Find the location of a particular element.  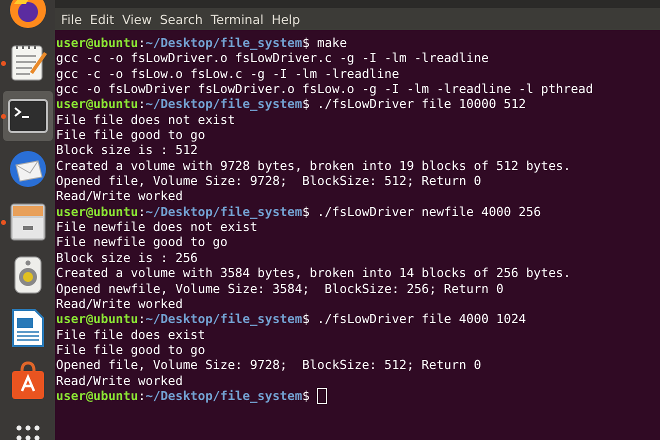

prompt-text: user@ubuntu:~/Desktop/file_system$ is located at coordinates (183, 396).